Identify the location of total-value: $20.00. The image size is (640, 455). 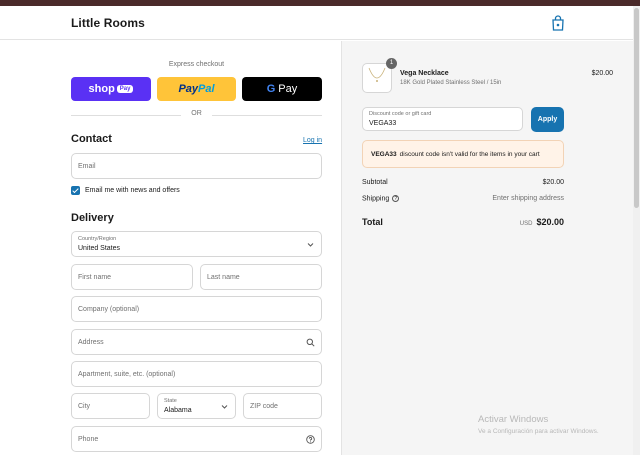
(550, 222).